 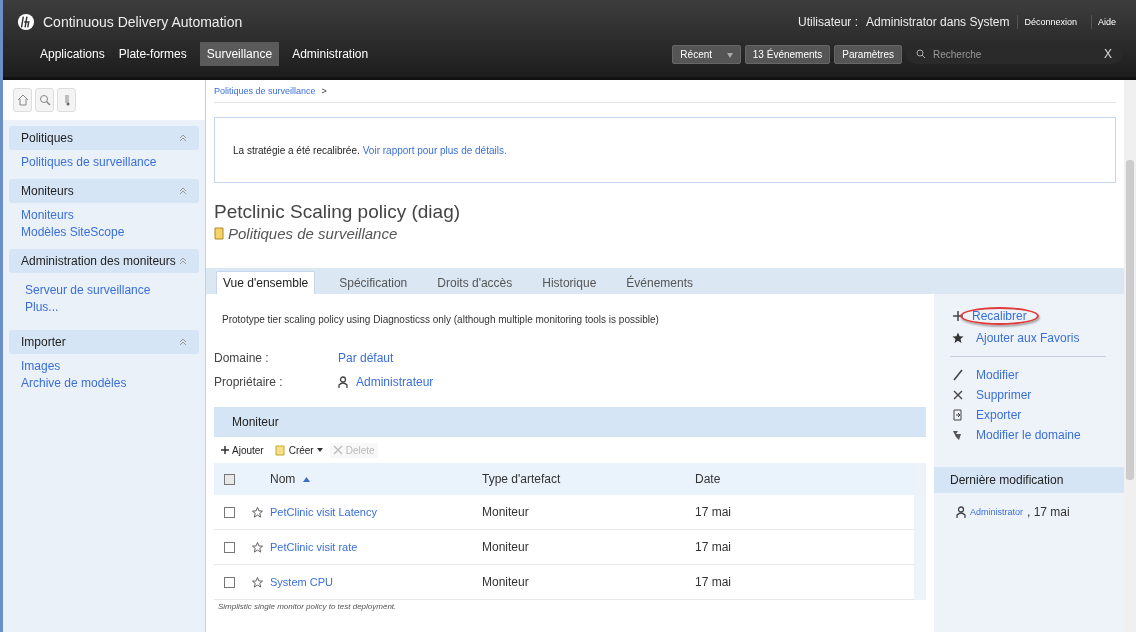 What do you see at coordinates (22, 100) in the screenshot?
I see `home-icon` at bounding box center [22, 100].